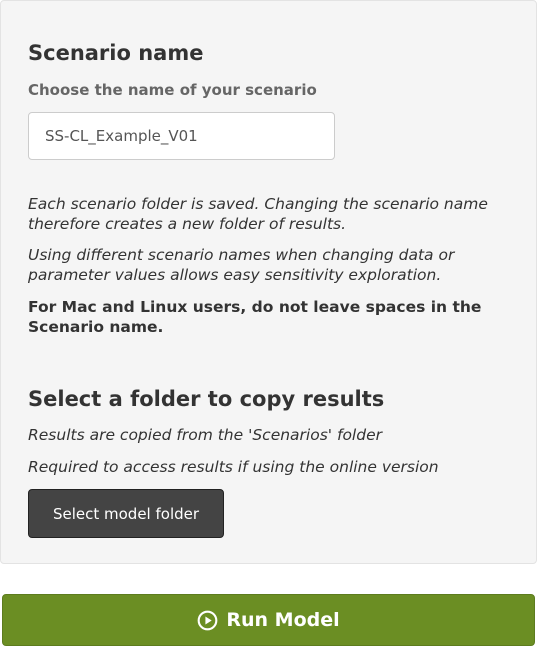 This screenshot has width=537, height=649. Describe the element at coordinates (181, 136) in the screenshot. I see `scenario-name-input` at that location.